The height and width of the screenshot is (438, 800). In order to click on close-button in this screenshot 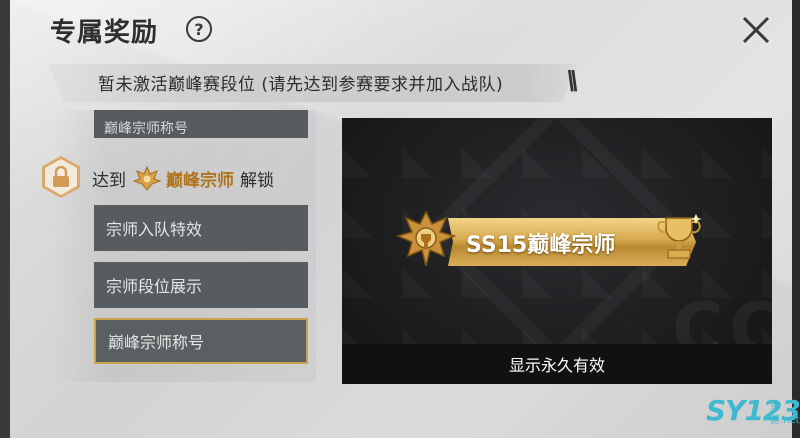, I will do `click(756, 30)`.